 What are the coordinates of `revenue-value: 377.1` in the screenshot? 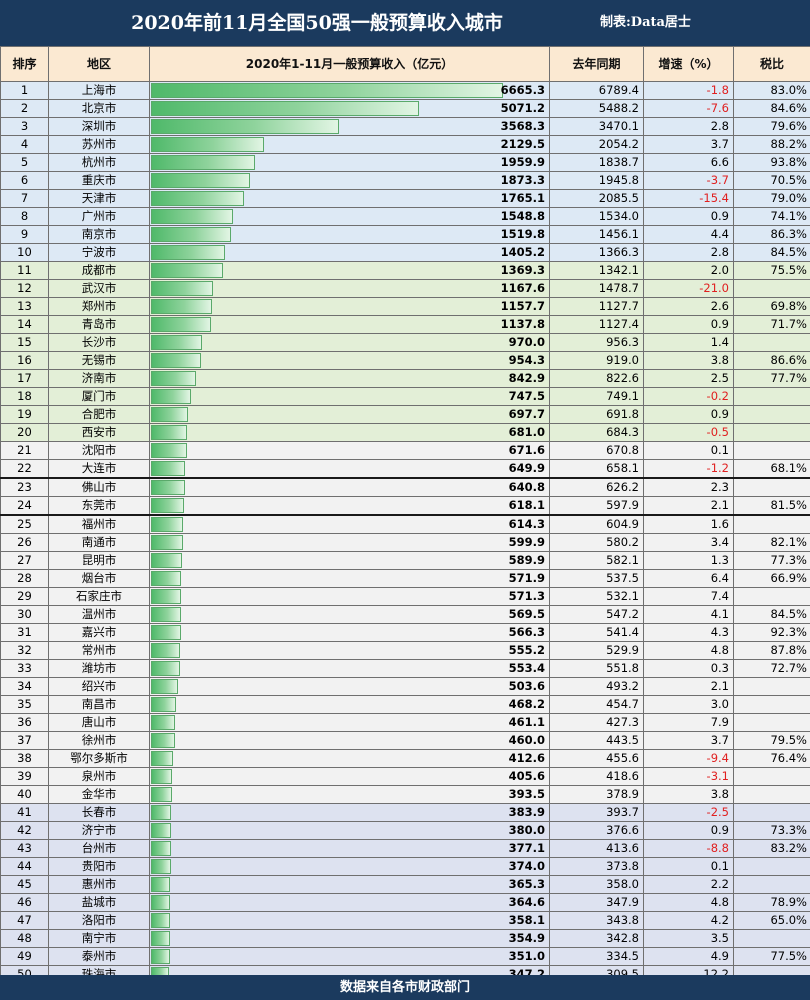 It's located at (526, 848).